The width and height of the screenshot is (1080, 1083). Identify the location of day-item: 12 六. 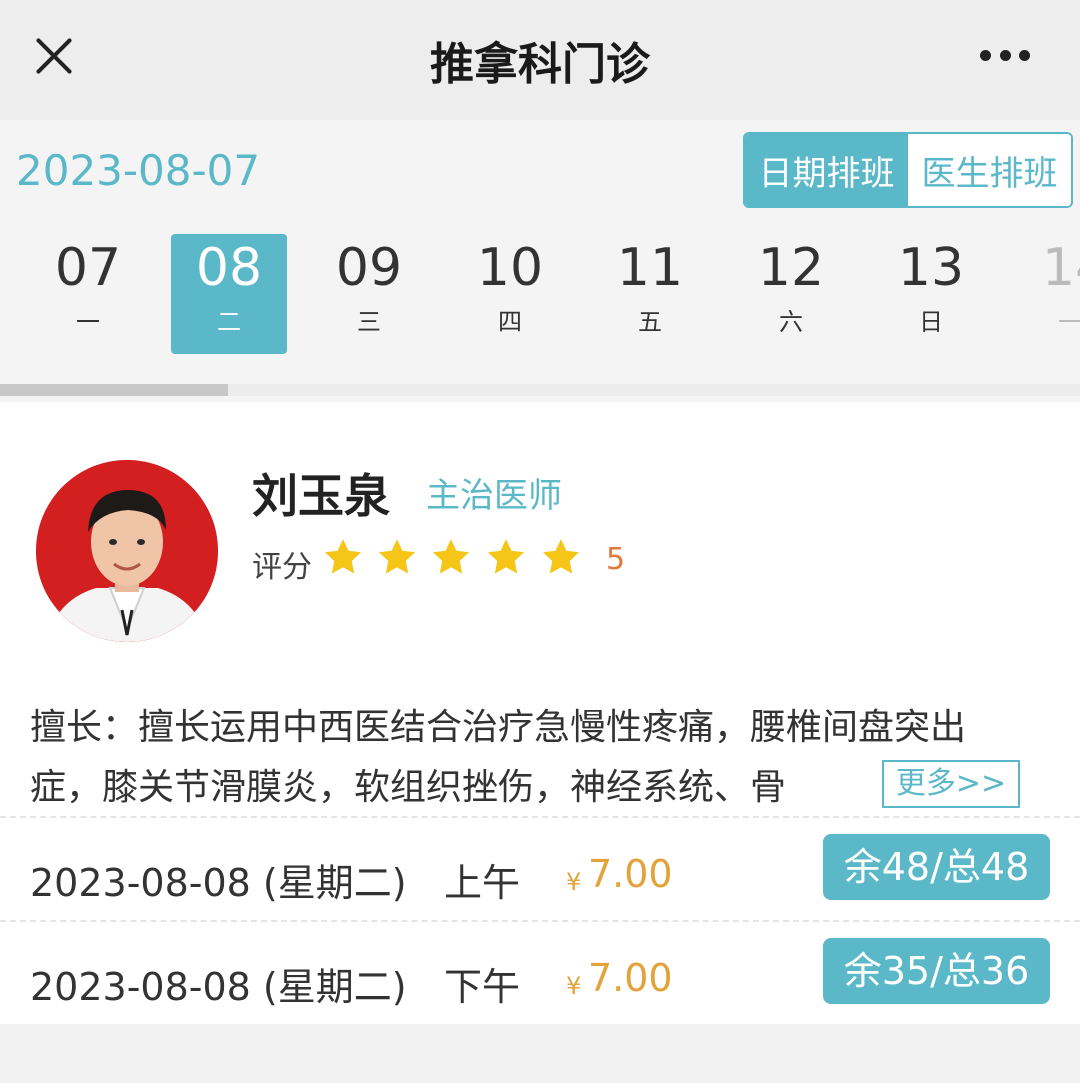
(791, 294).